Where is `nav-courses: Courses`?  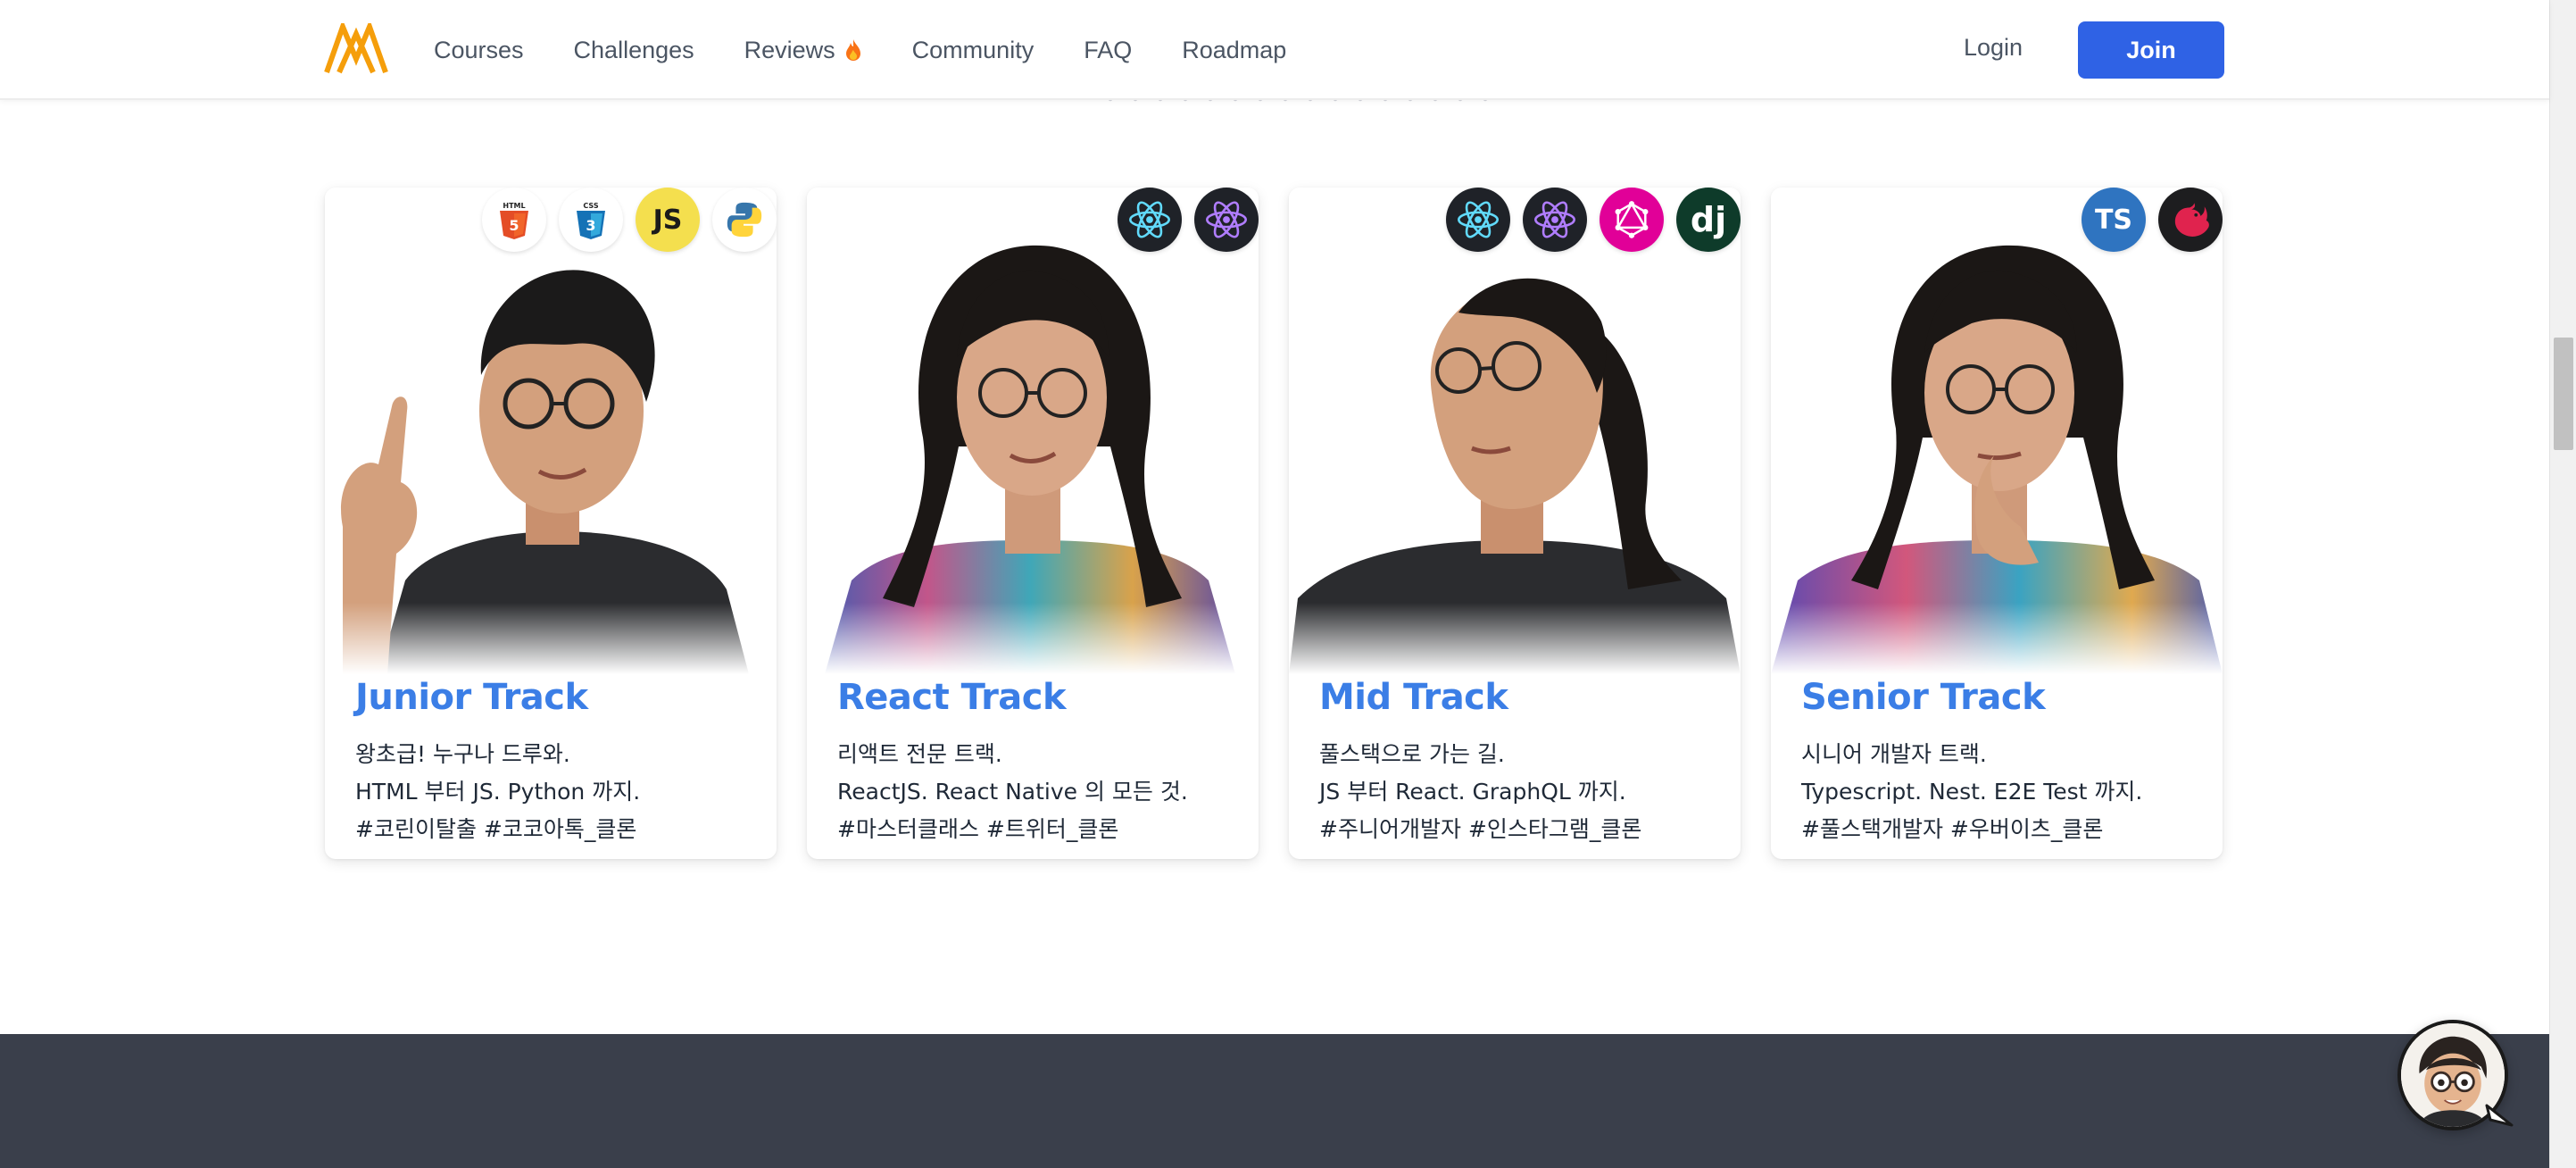
nav-courses: Courses is located at coordinates (479, 50).